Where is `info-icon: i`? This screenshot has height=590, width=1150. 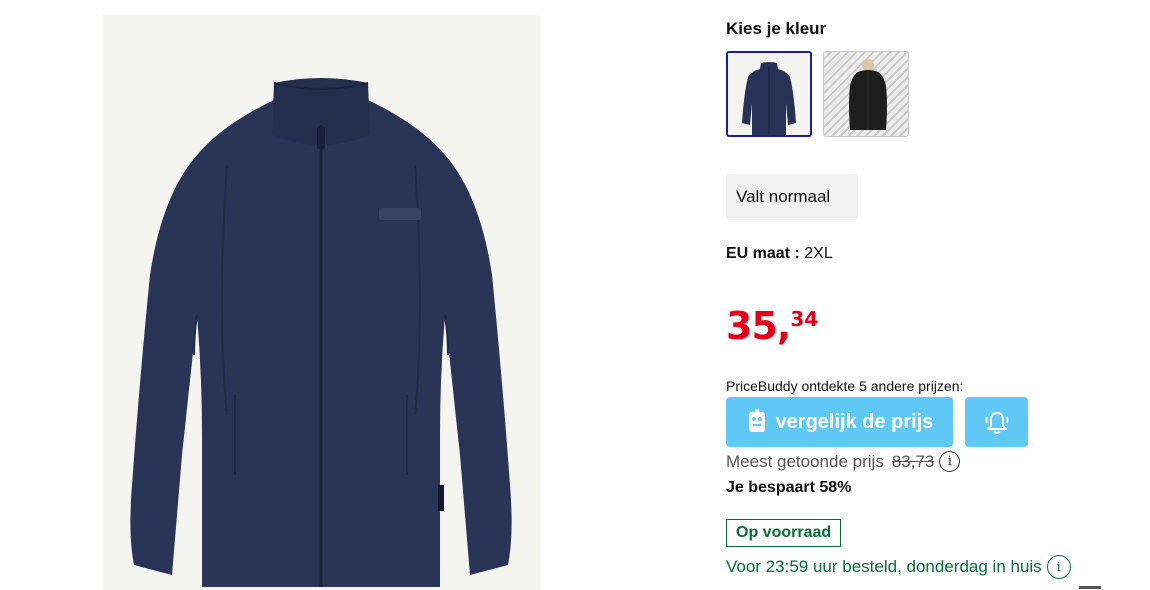 info-icon: i is located at coordinates (950, 461).